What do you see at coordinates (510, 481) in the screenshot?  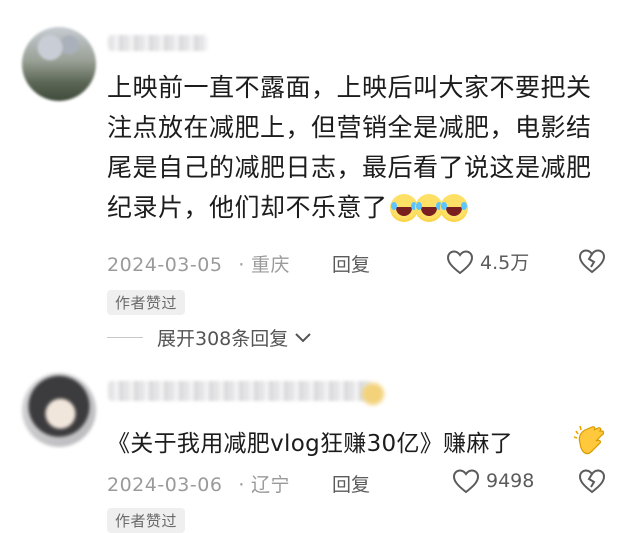 I see `like-count: 9498` at bounding box center [510, 481].